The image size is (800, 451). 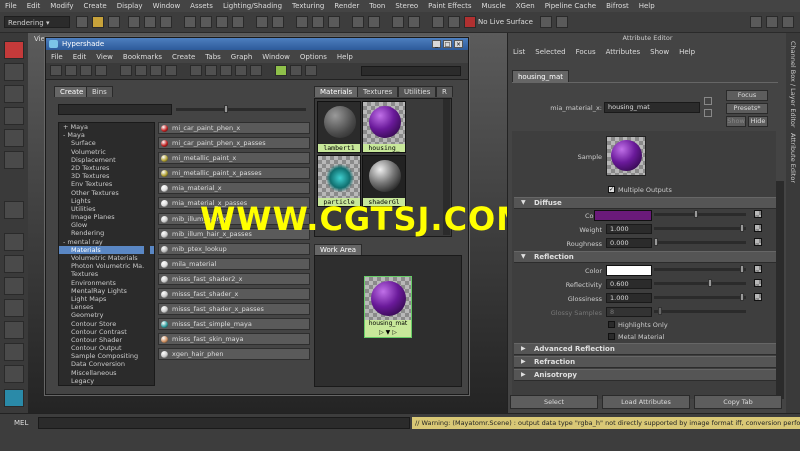 I want to click on clear-icon, so click(x=256, y=70).